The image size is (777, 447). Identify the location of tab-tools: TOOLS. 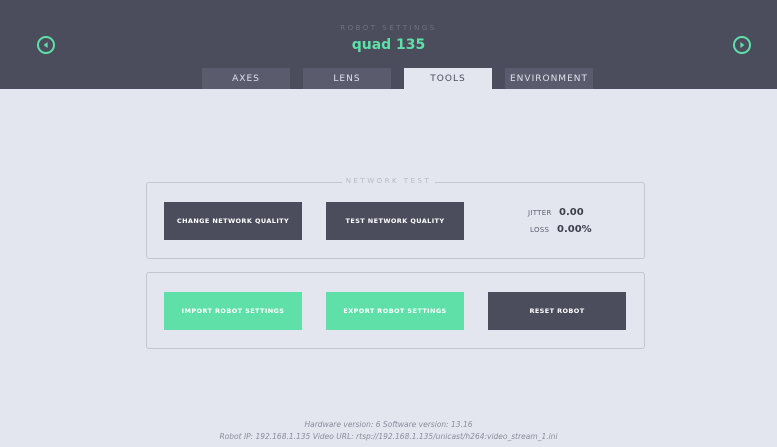
(448, 78).